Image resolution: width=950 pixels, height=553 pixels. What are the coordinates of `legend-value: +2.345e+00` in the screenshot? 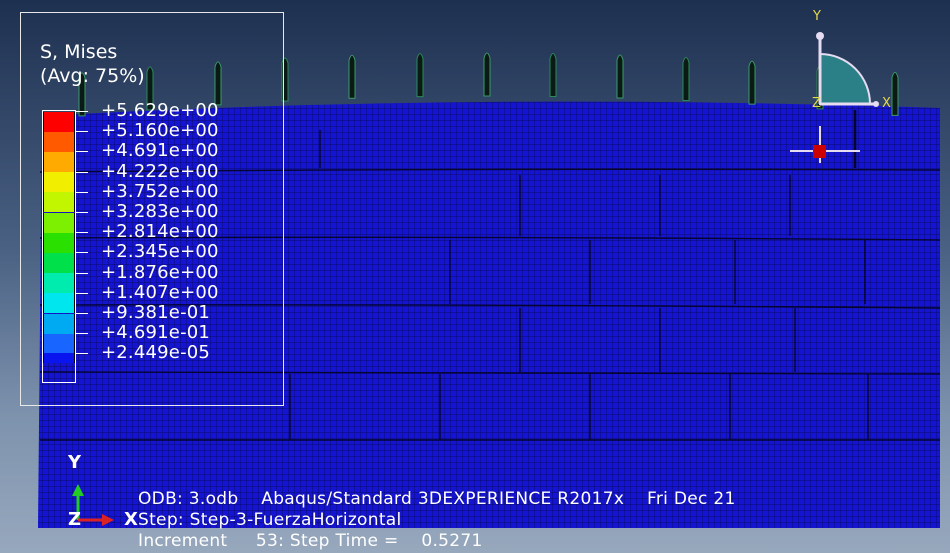 It's located at (160, 252).